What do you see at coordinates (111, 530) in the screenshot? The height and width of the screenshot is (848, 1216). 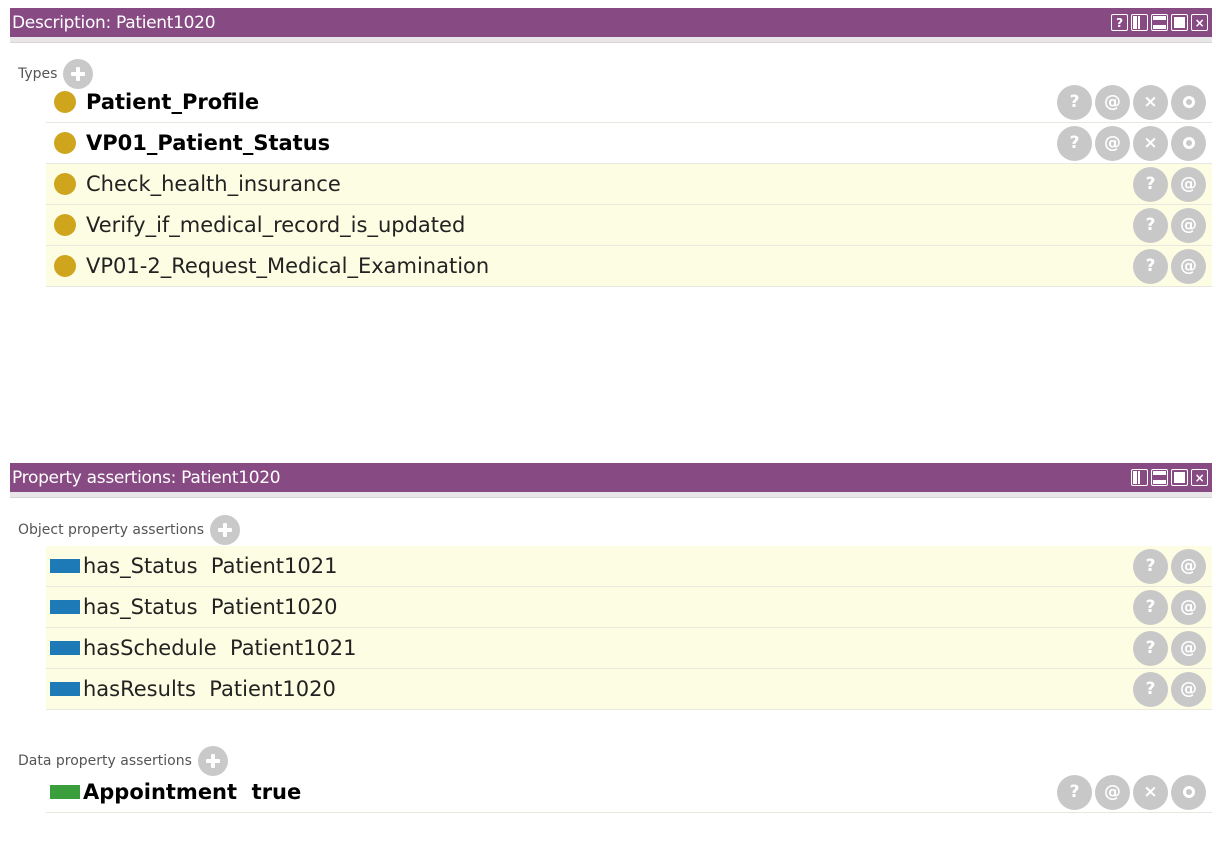 I see `object-property-header-label: Object property assertions` at bounding box center [111, 530].